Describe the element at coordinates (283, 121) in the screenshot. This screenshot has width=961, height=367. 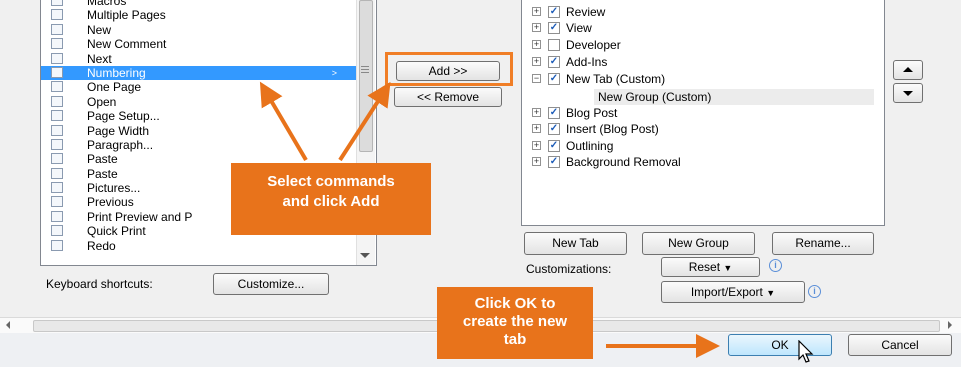
I see `arrow-to-numbering-icon` at that location.